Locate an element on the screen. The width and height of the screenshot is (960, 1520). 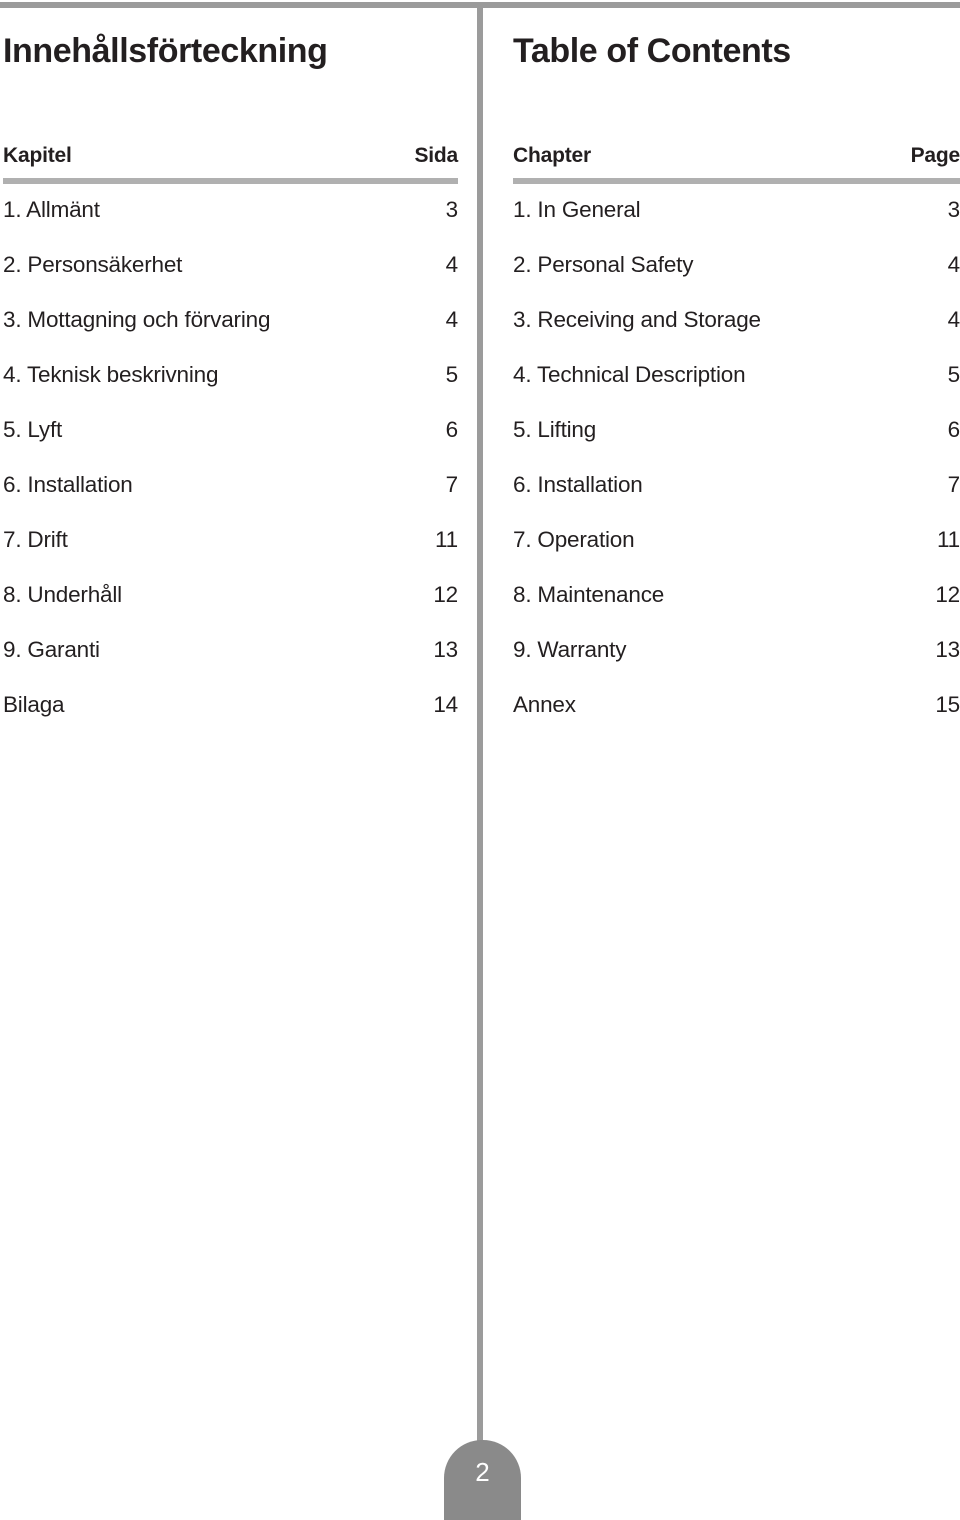
column-divider is located at coordinates (480, 726).